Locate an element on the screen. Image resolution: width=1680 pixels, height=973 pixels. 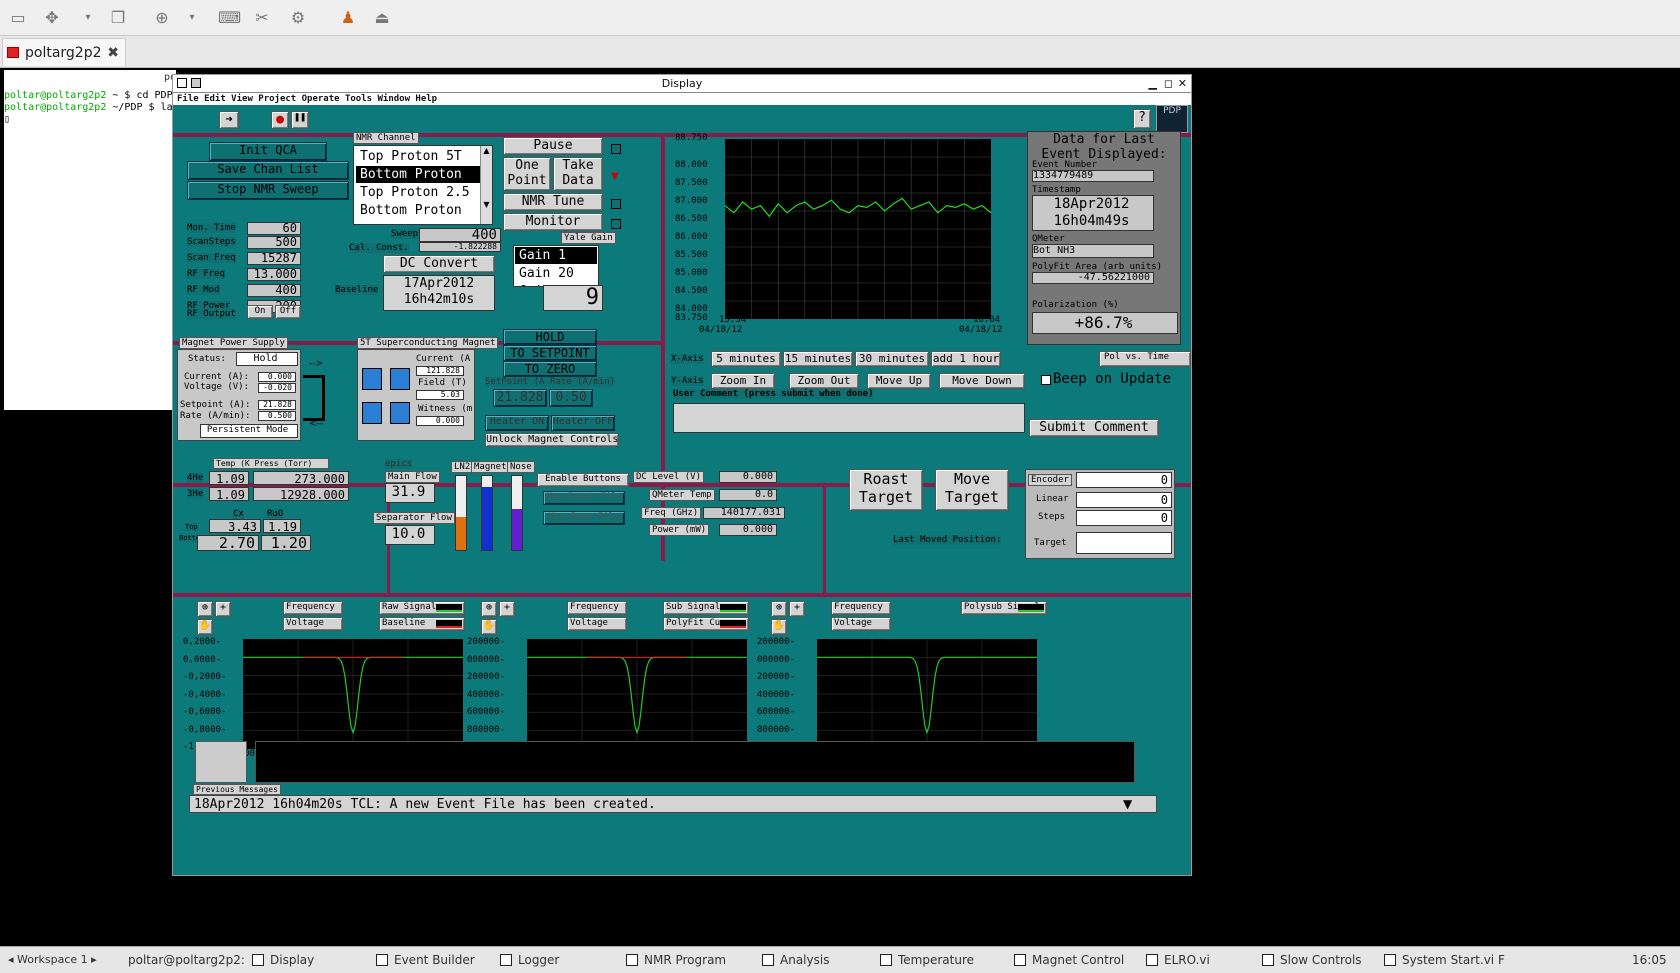
pause-button: Pause is located at coordinates (553, 146).